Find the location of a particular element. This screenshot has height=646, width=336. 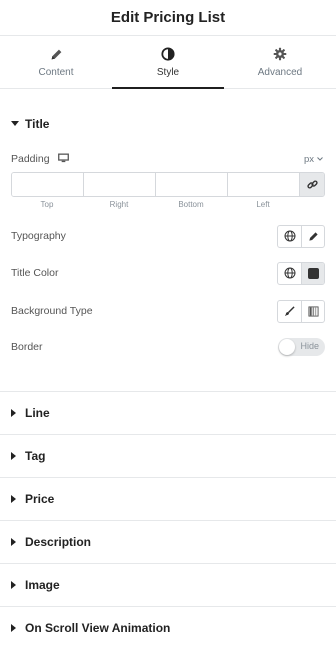

section-title: Line is located at coordinates (37, 413).